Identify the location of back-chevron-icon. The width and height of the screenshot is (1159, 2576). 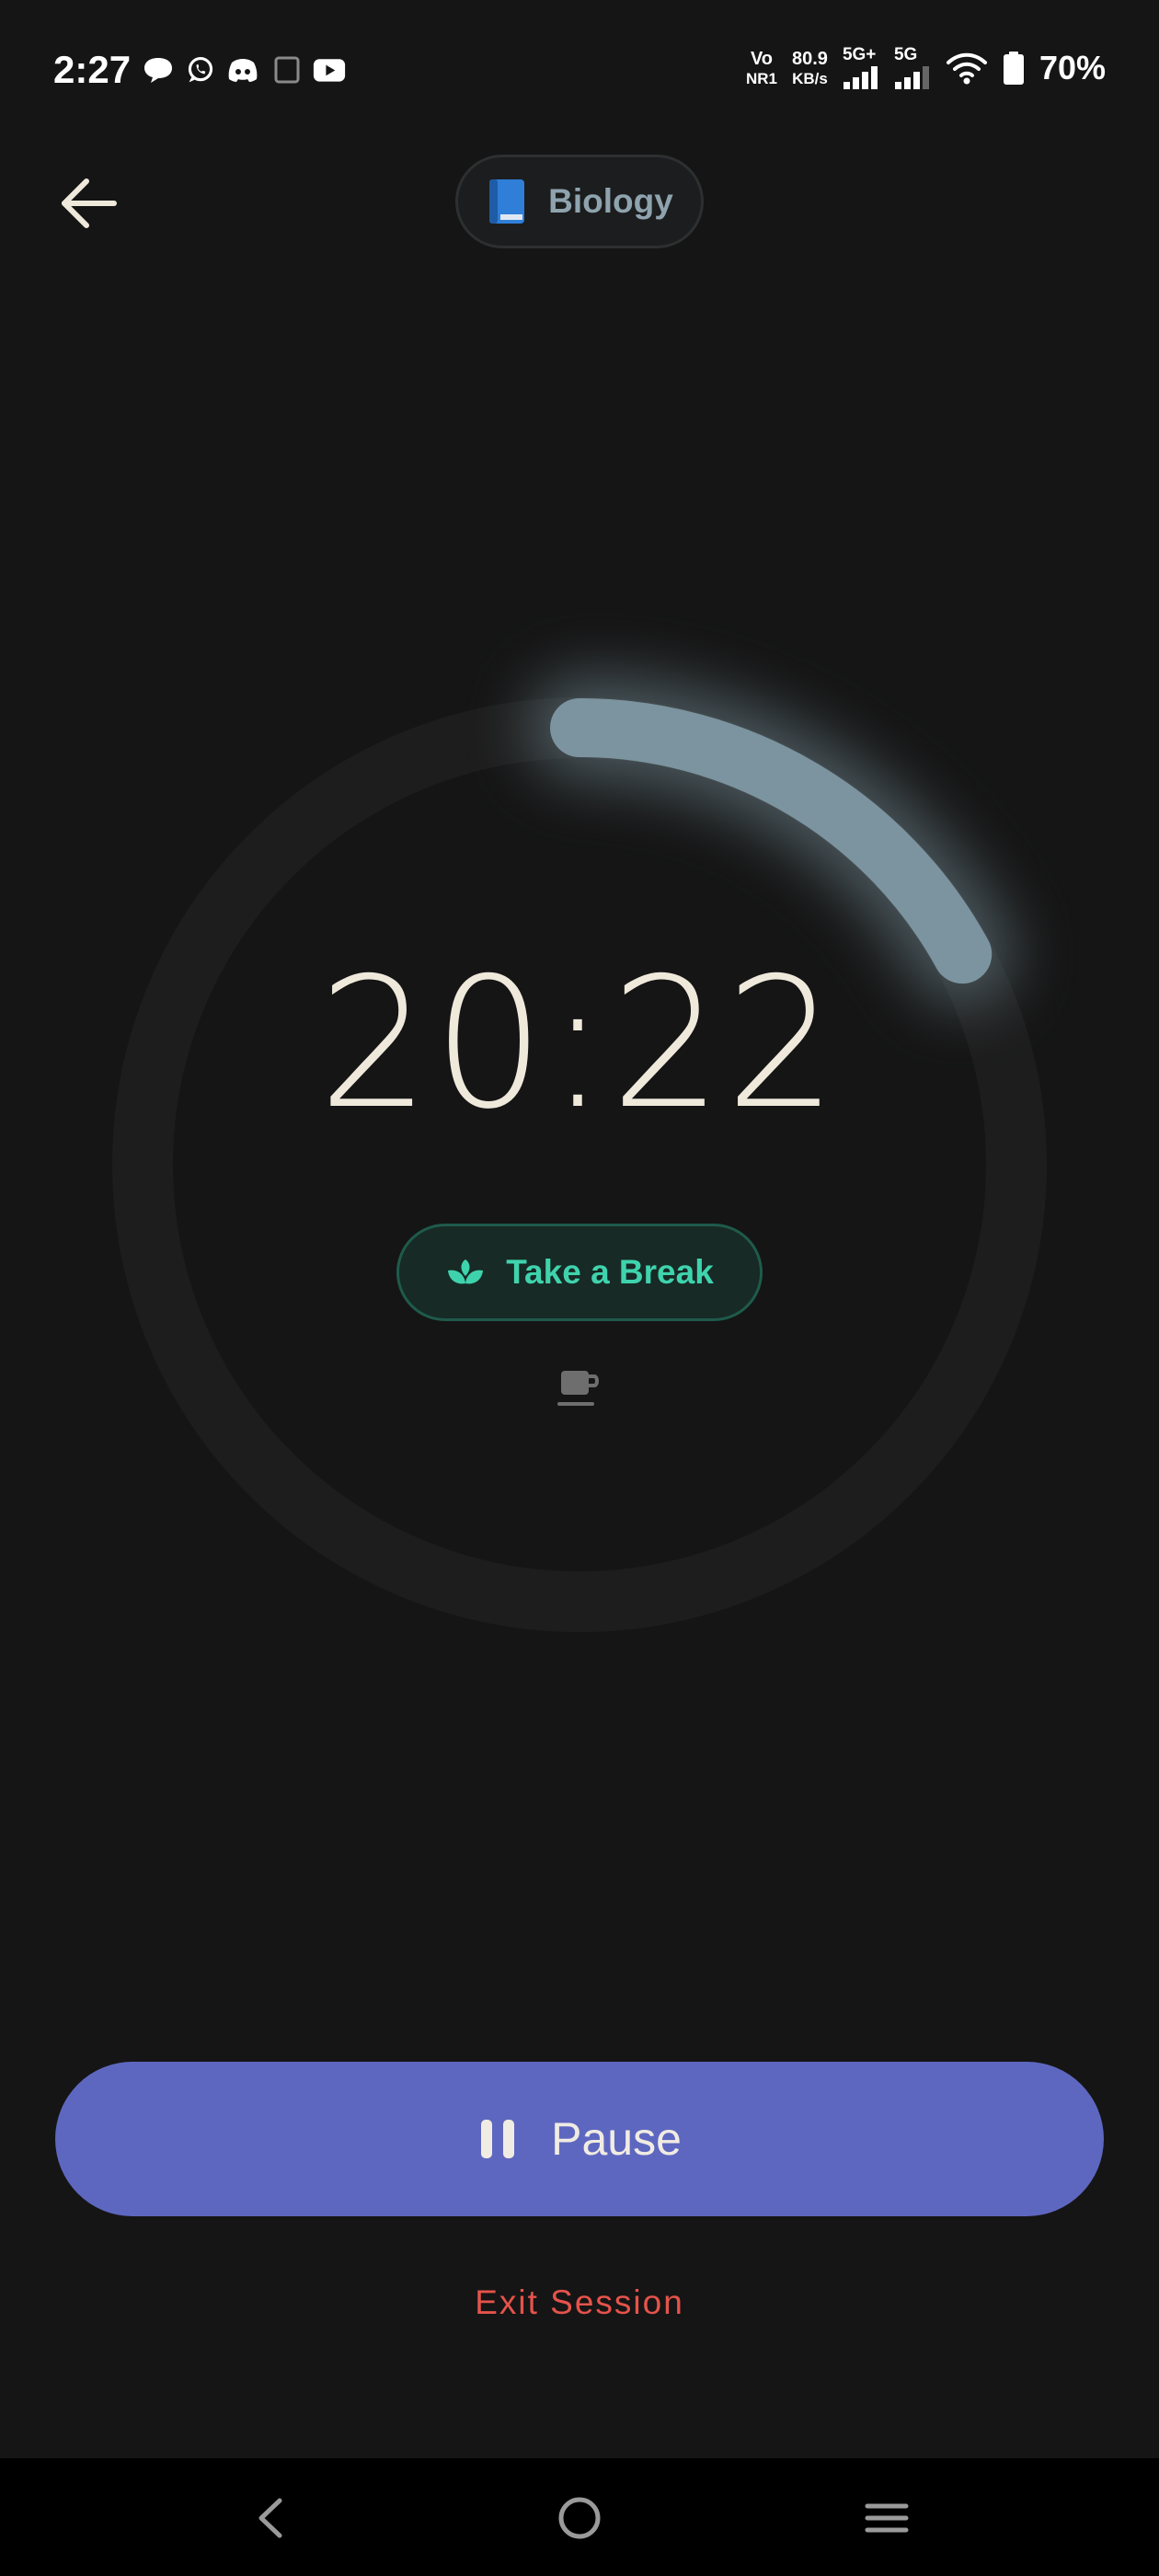
(271, 2518).